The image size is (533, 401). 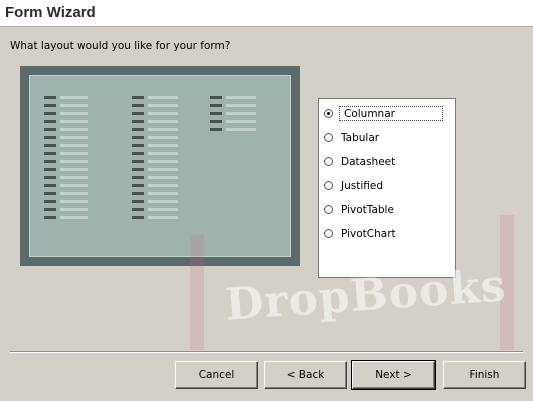 I want to click on option-label: PivotTable, so click(x=367, y=209).